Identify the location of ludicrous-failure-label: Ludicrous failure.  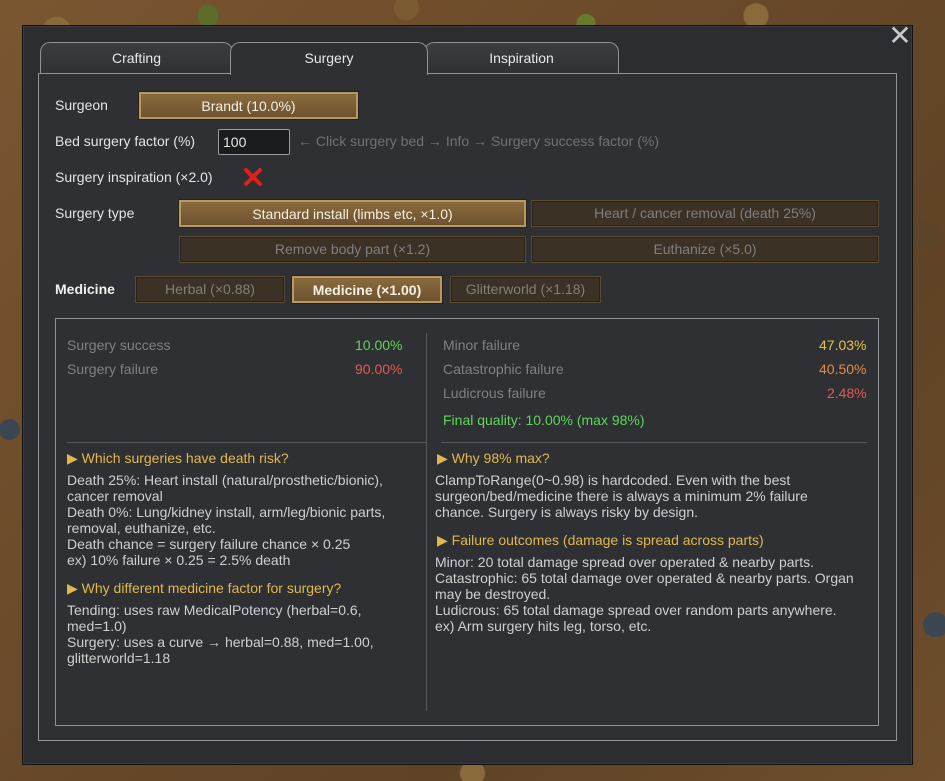
(494, 393).